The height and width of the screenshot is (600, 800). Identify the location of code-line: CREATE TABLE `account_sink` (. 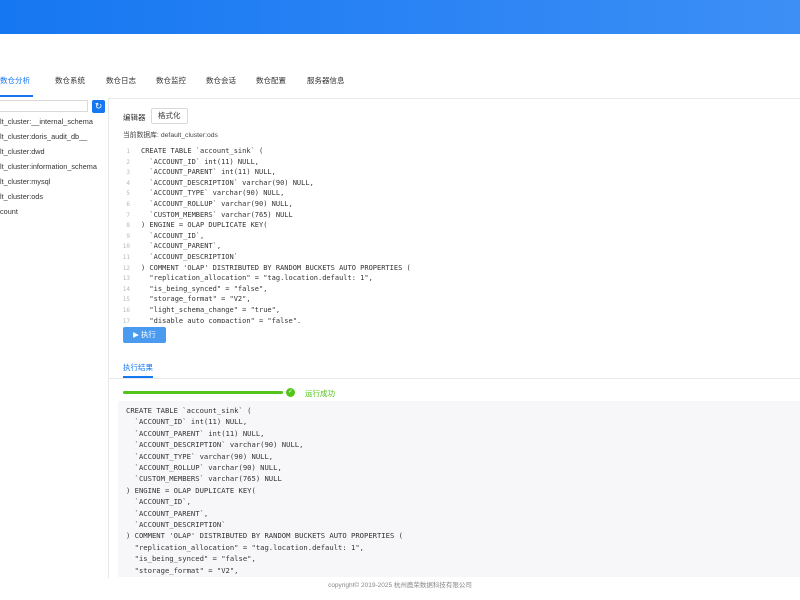
(202, 151).